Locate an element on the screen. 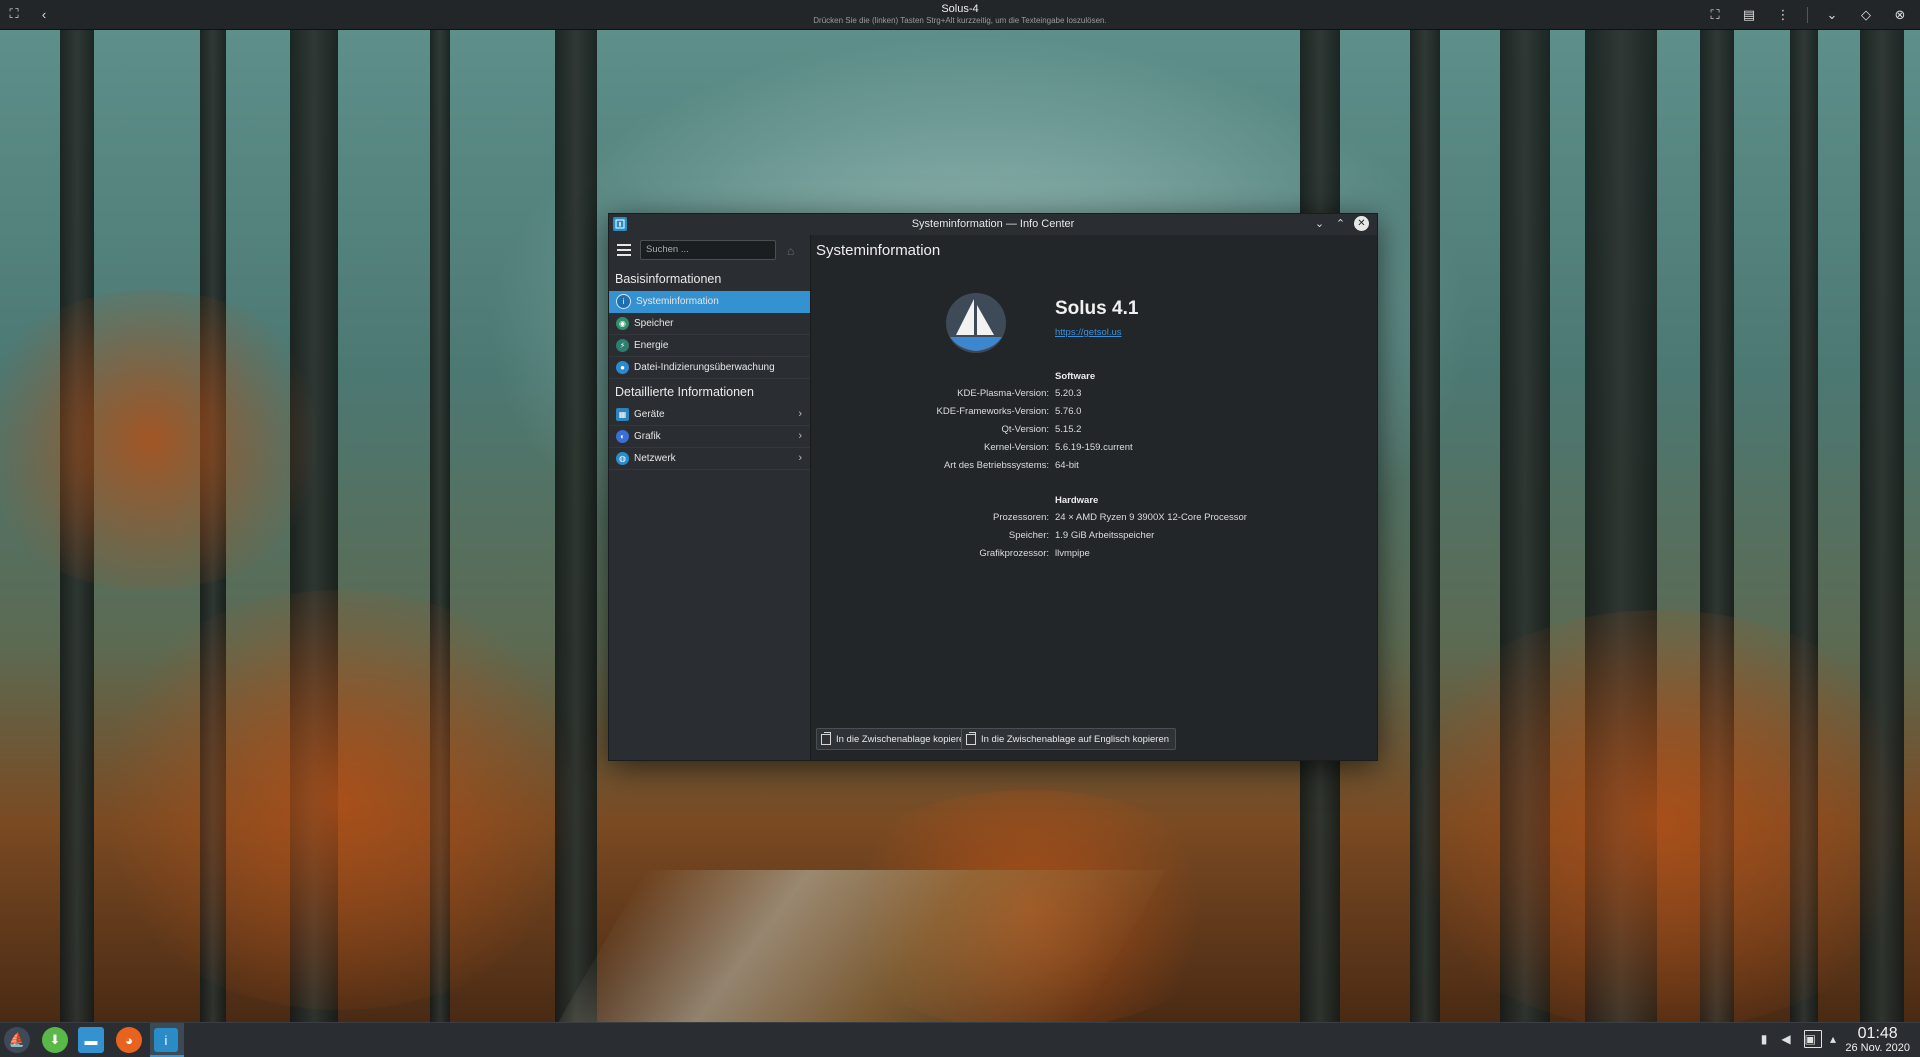  kernel-version-label: Kernel-Version: is located at coordinates (1016, 447).